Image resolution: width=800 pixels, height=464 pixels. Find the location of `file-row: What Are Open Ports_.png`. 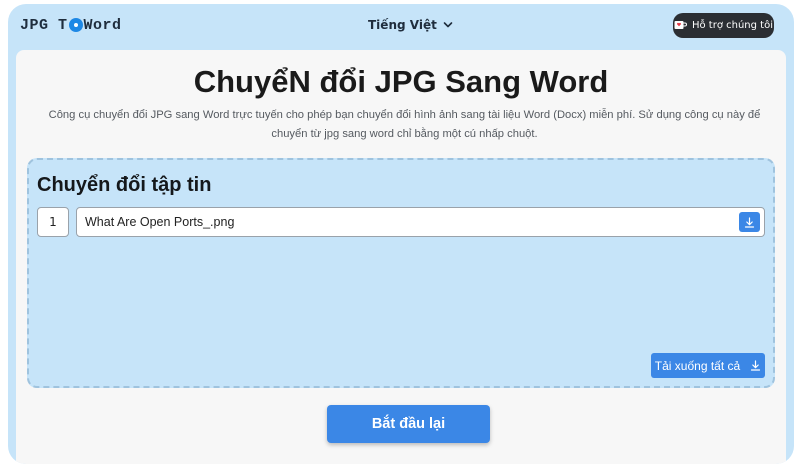

file-row: What Are Open Ports_.png is located at coordinates (420, 222).